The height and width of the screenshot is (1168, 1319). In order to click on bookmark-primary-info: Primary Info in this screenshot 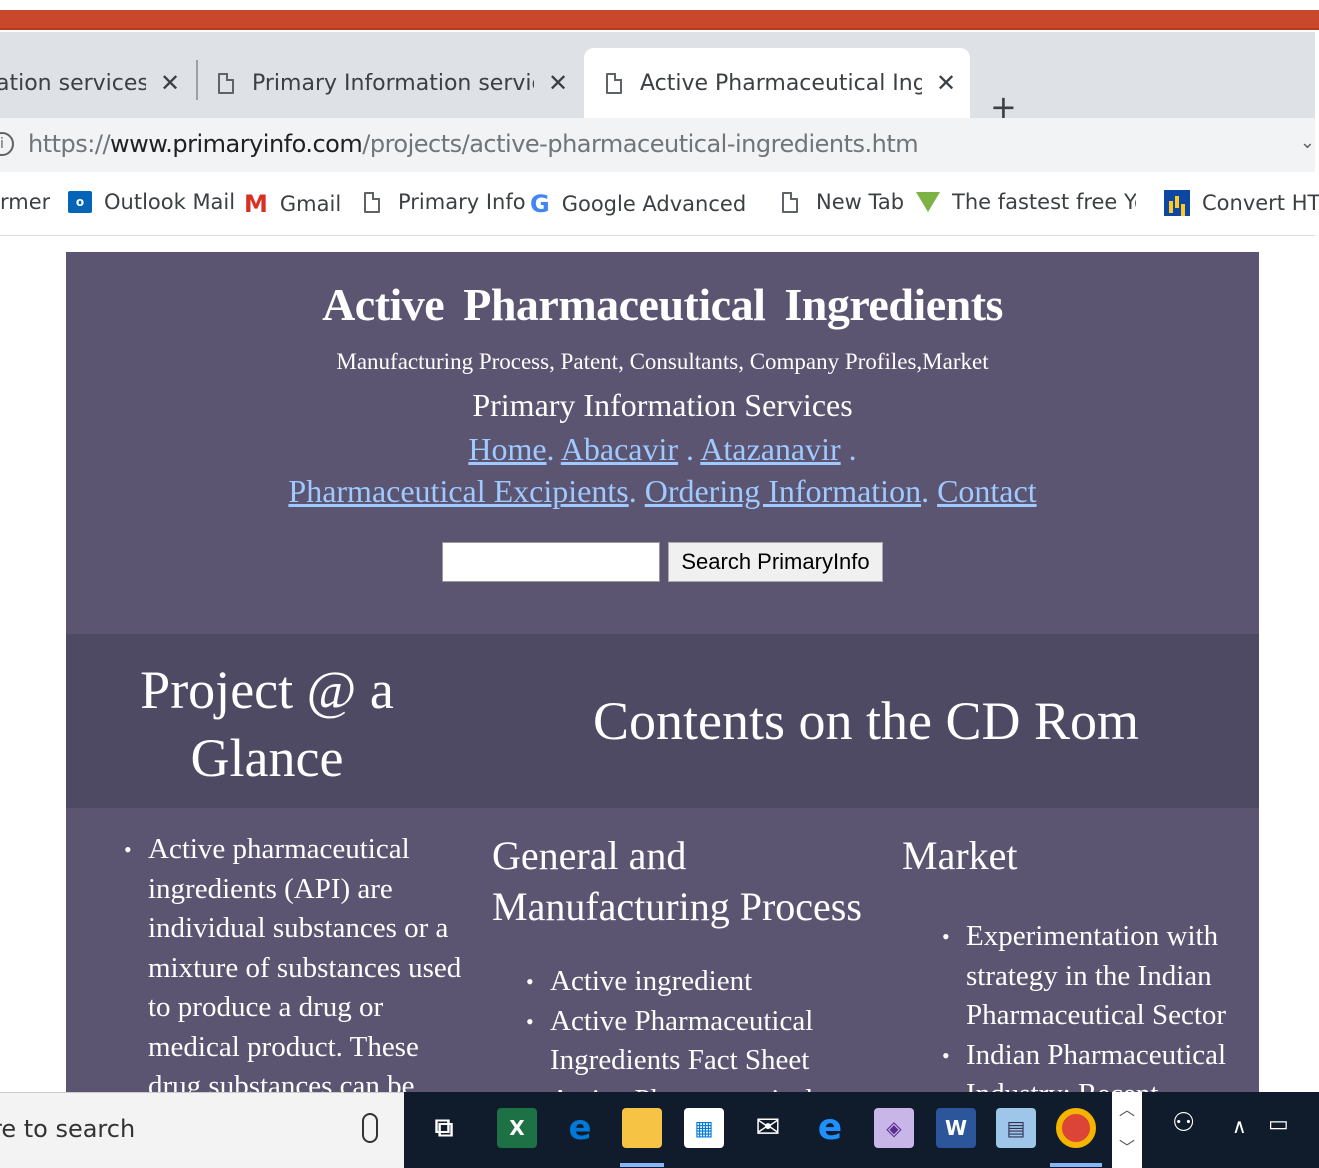, I will do `click(445, 202)`.